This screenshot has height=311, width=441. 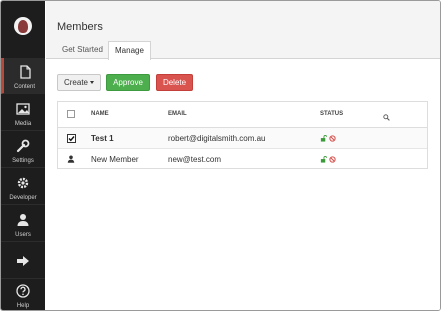 I want to click on wrench-icon, so click(x=23, y=146).